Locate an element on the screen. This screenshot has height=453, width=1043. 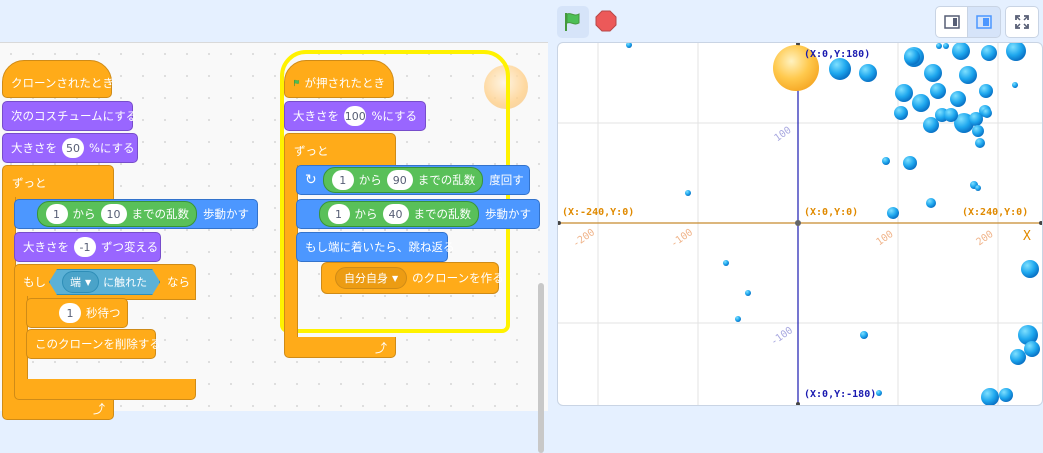
random-operator-3: 1 から 40 までの乱数 is located at coordinates (398, 214).